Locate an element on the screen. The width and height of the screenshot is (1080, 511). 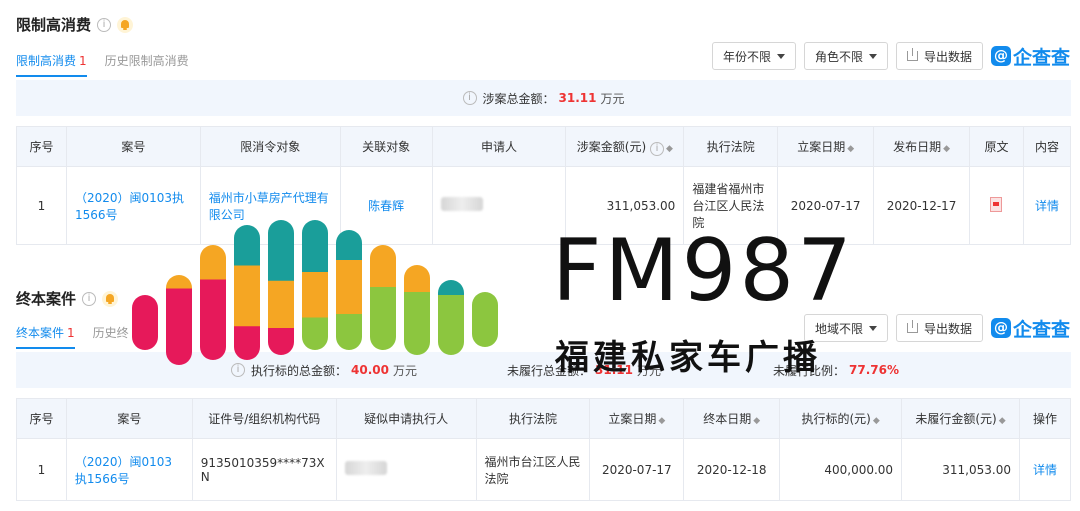
col-header: 内容 is located at coordinates (1047, 146).